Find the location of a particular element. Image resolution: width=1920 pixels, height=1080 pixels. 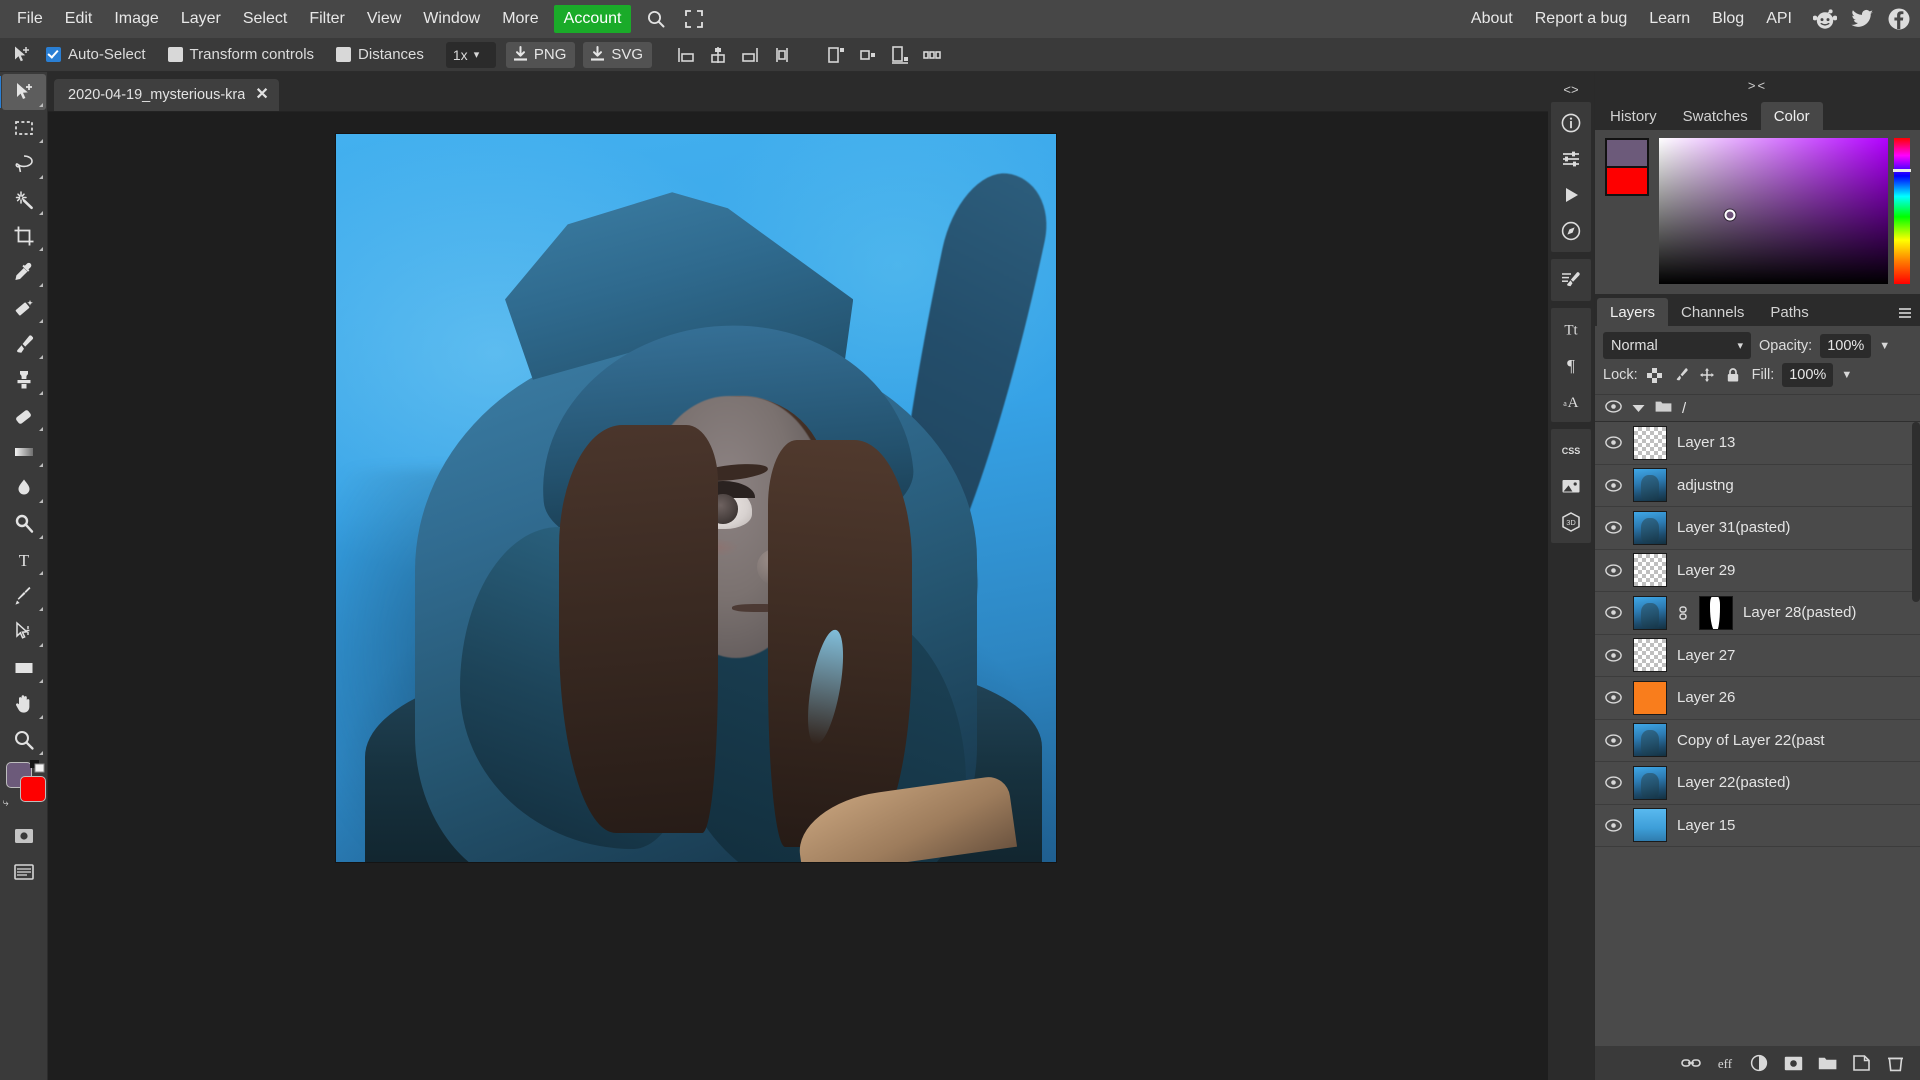

layer-row: Layer 15 is located at coordinates (1757, 825).